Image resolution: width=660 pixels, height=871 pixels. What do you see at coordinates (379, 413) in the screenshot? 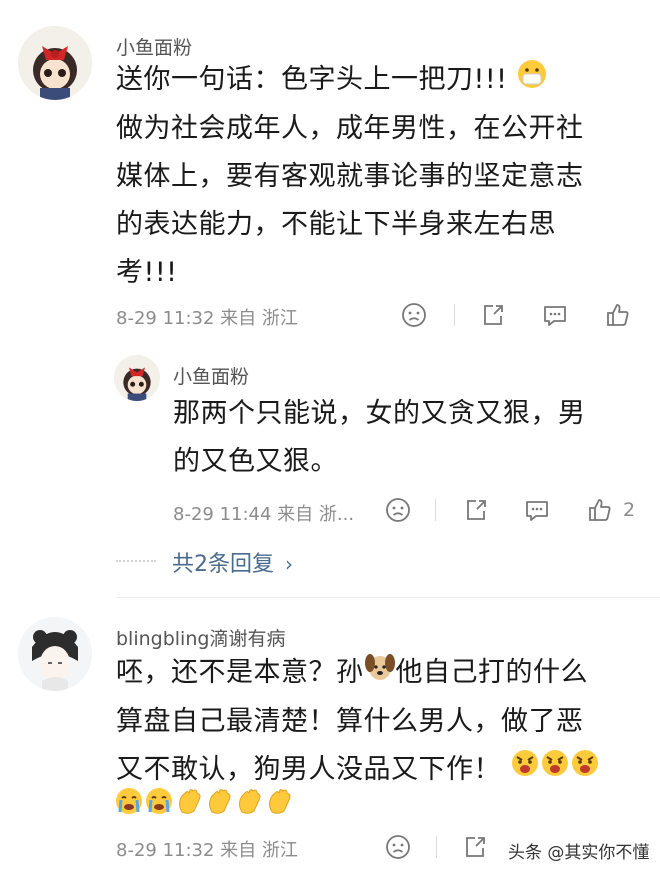
I see `reply-line: 那两个只能说，女的又贪又狠，男` at bounding box center [379, 413].